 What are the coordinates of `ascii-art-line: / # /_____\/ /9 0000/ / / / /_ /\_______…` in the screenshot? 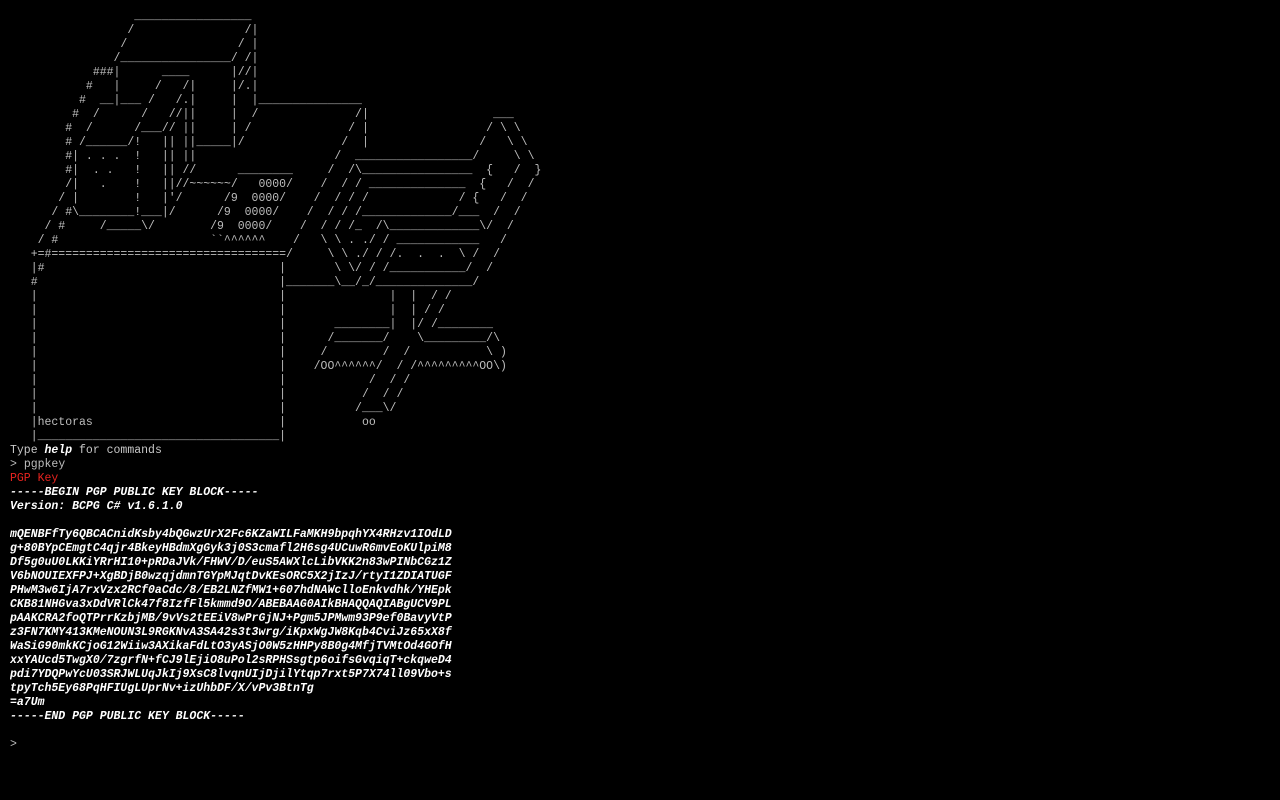 It's located at (262, 226).